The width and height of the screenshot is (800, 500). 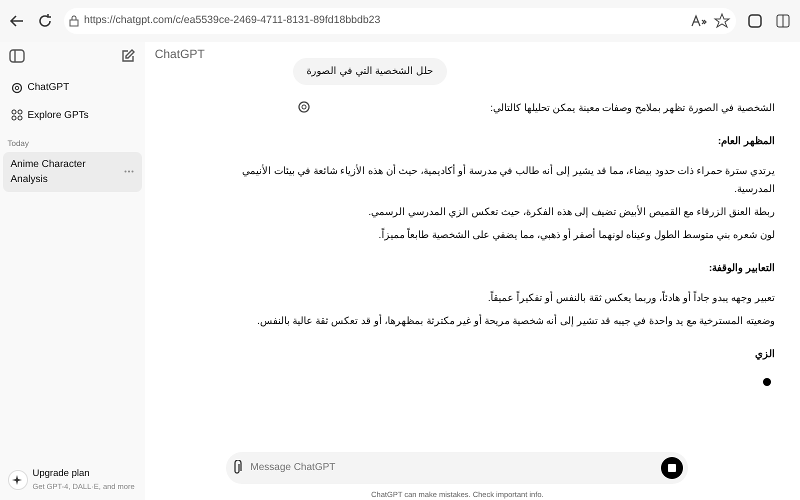 What do you see at coordinates (369, 71) in the screenshot?
I see `user-message: حلل الشخصية التي في الصورة` at bounding box center [369, 71].